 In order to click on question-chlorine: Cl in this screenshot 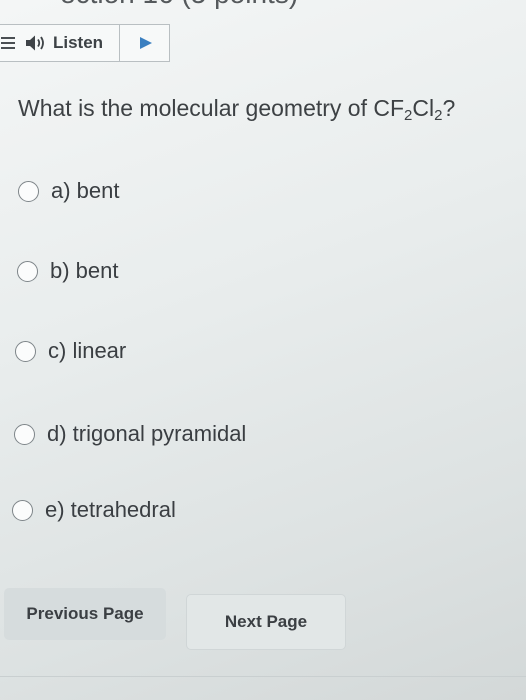, I will do `click(423, 108)`.